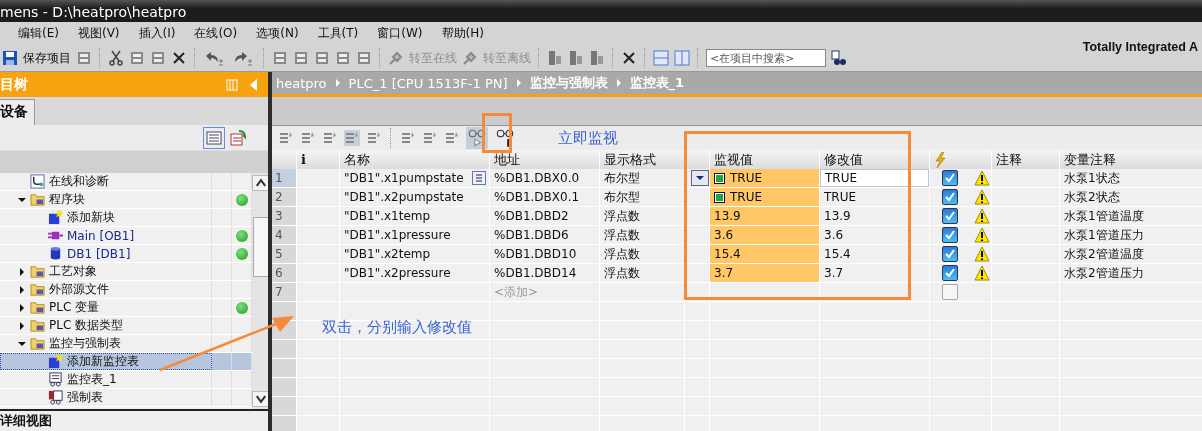  I want to click on menu-item: 工具(T), so click(338, 33).